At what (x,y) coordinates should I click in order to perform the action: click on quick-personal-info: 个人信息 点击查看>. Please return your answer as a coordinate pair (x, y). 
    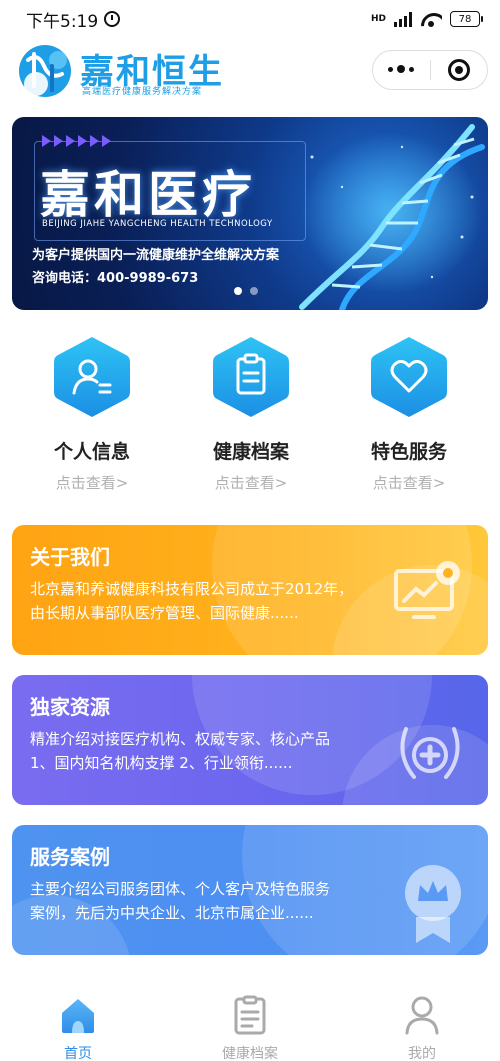
    Looking at the image, I should click on (92, 414).